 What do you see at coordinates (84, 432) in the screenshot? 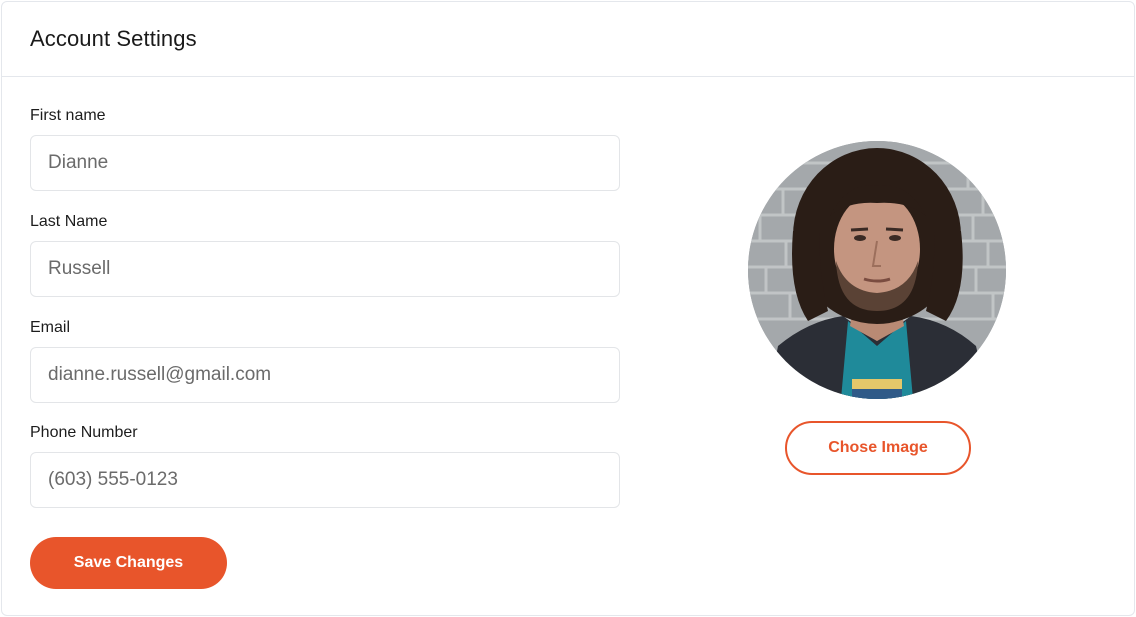
I see `phone-number-label: Phone Number` at bounding box center [84, 432].